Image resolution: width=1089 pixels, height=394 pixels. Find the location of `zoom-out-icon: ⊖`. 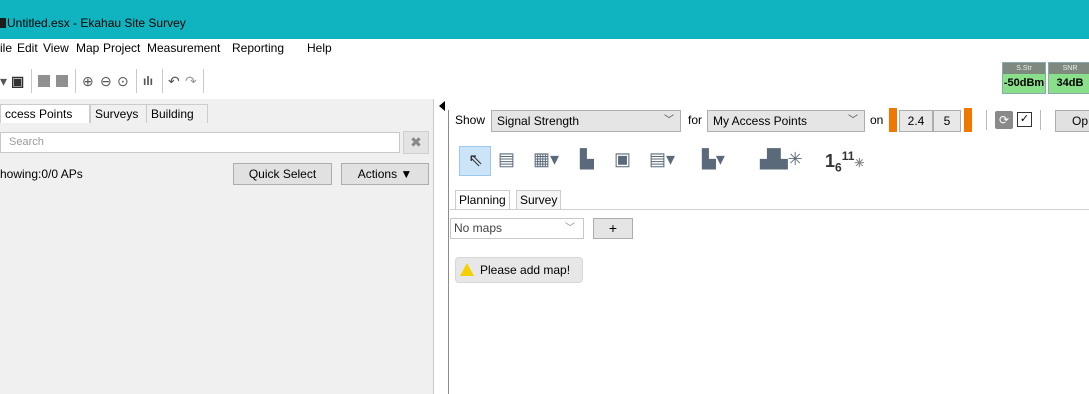

zoom-out-icon: ⊖ is located at coordinates (106, 81).